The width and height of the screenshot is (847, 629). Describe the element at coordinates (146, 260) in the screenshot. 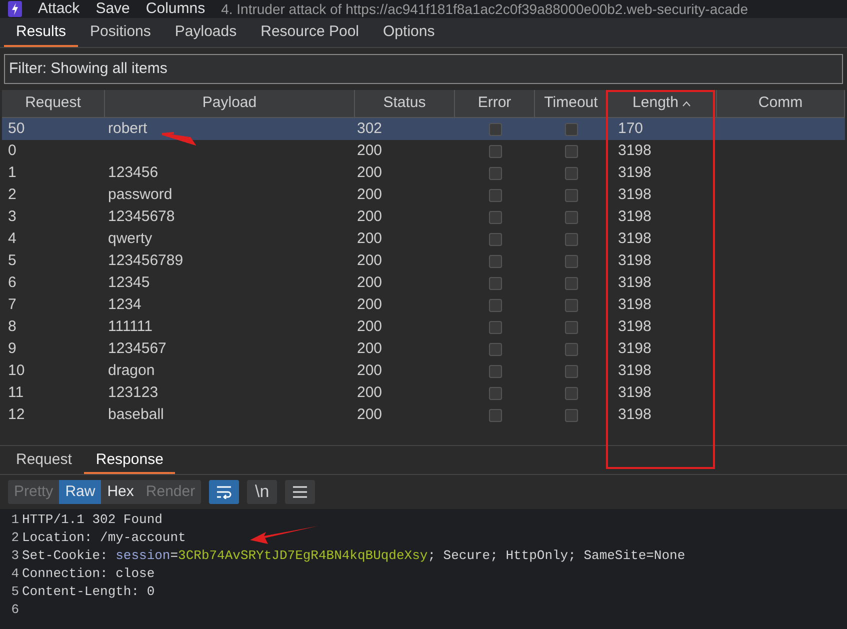

I see `table-cell: 123456789` at that location.